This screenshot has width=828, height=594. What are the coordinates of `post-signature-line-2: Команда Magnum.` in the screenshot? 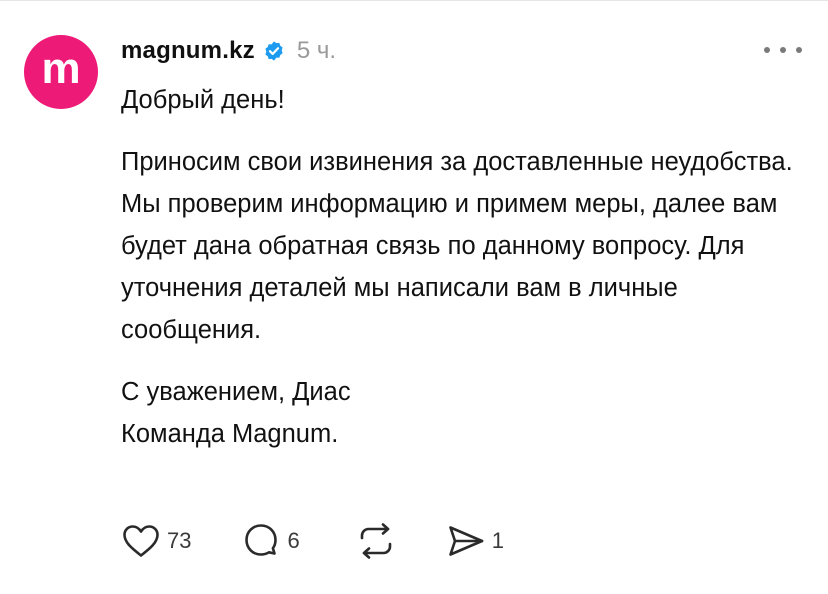 It's located at (230, 434).